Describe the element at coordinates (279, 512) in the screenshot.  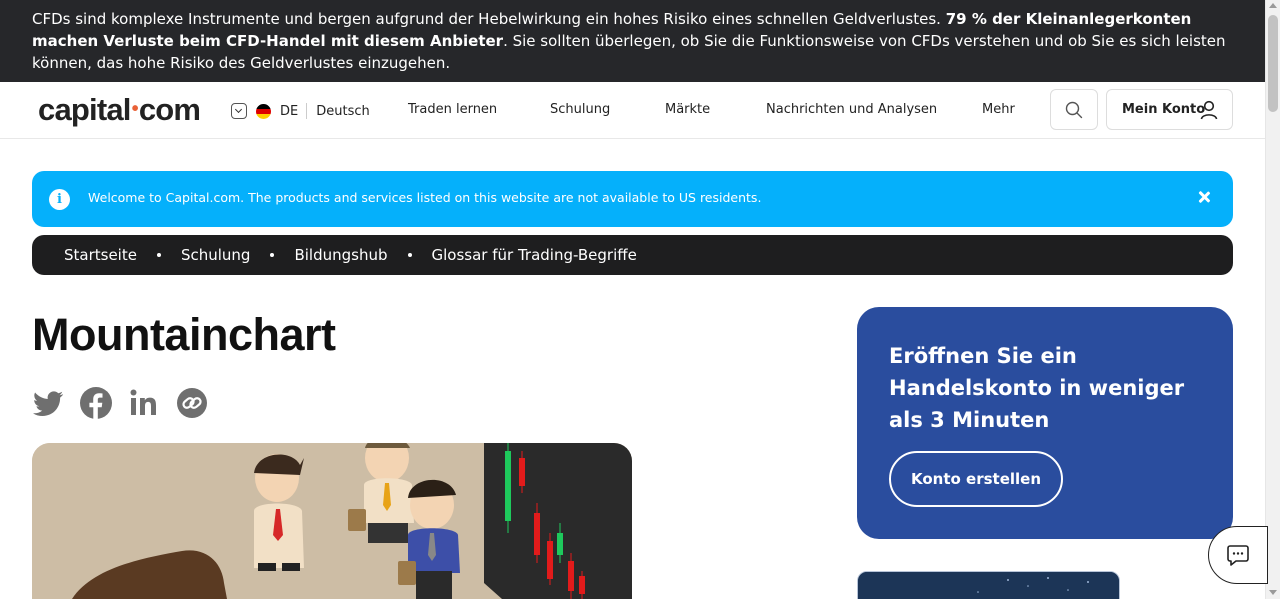
I see `cartoon-trader` at that location.